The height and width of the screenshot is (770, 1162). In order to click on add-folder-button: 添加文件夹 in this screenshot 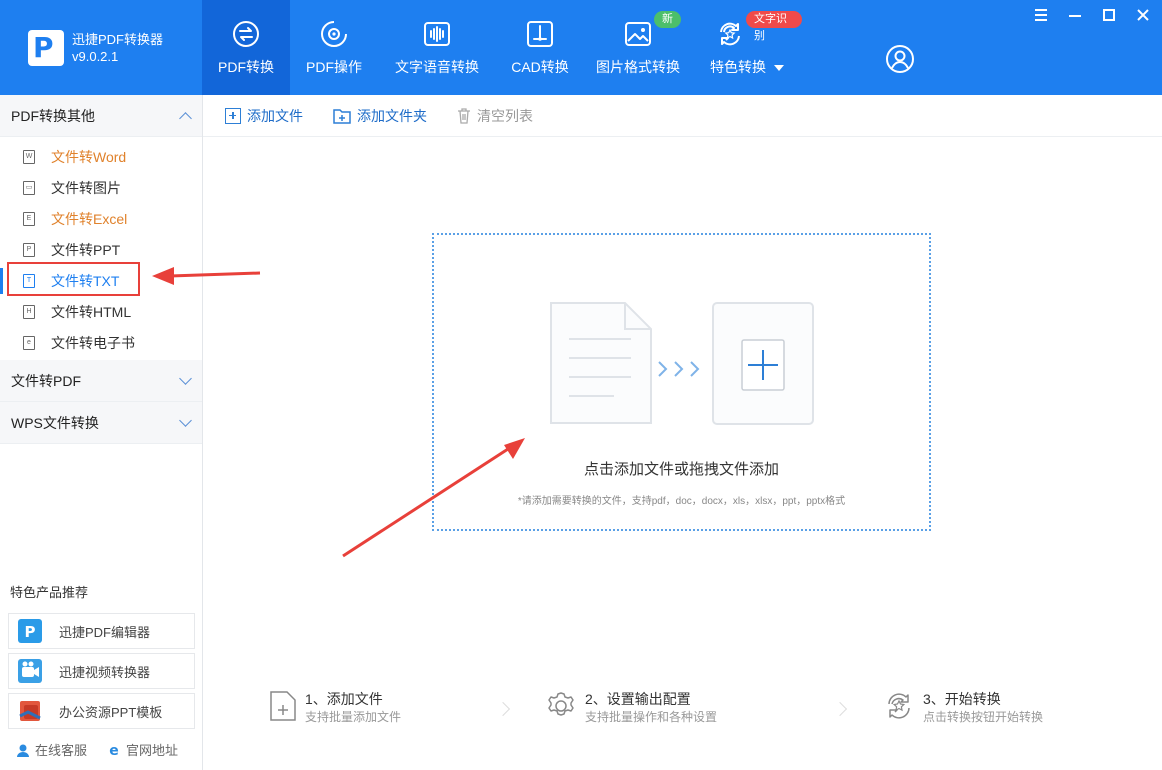, I will do `click(380, 116)`.